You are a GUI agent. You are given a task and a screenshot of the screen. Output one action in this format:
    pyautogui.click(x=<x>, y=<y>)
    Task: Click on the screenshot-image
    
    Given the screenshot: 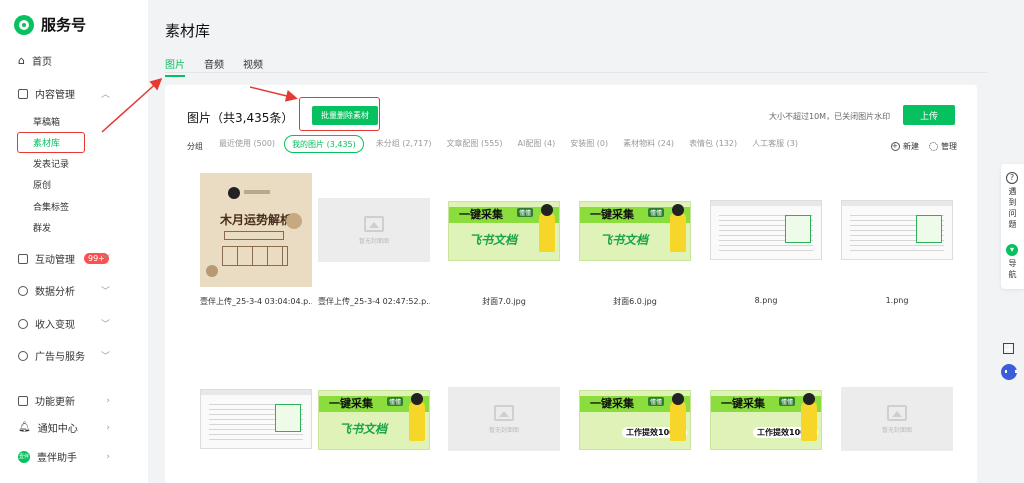 What is the action you would take?
    pyautogui.click(x=897, y=230)
    